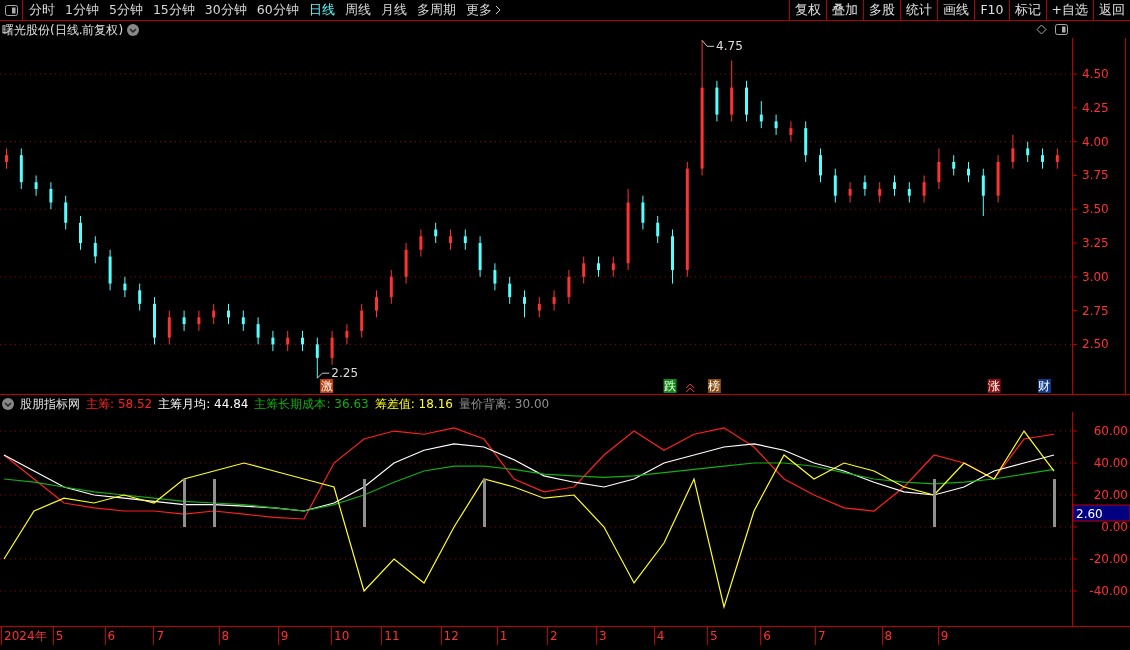  Describe the element at coordinates (111, 636) in the screenshot. I see `date-axis-label: 6` at that location.